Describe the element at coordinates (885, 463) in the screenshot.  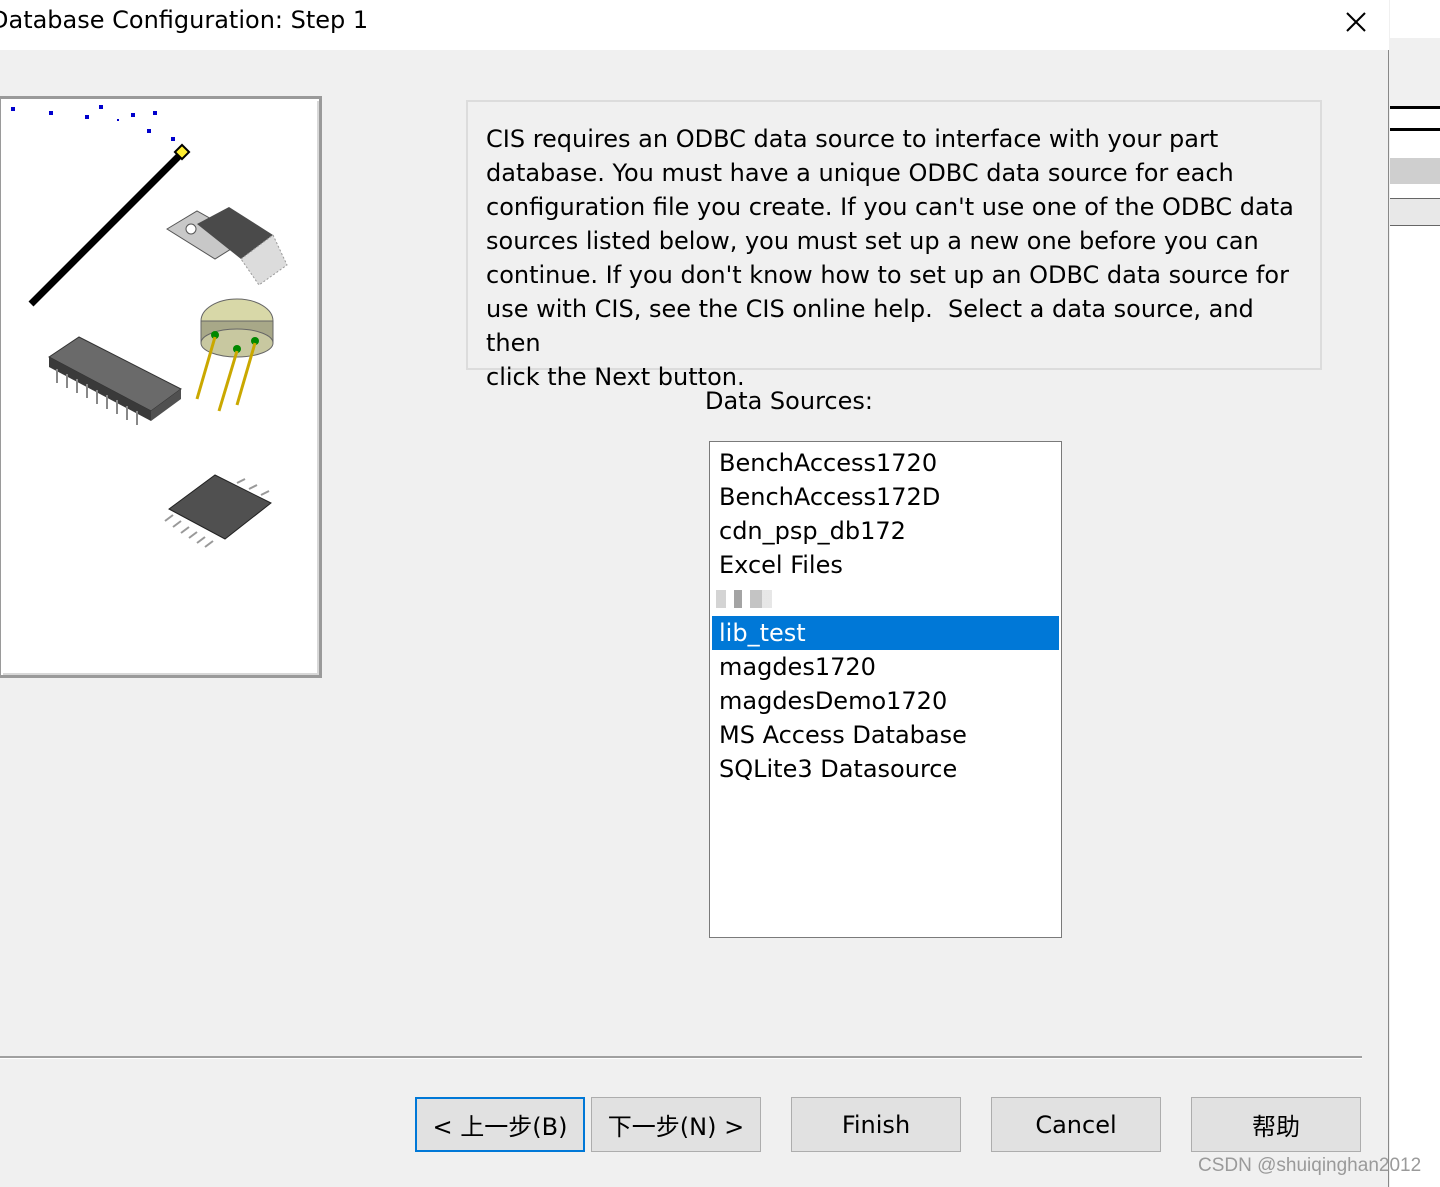
I see `list-item: BenchAccess1720` at that location.